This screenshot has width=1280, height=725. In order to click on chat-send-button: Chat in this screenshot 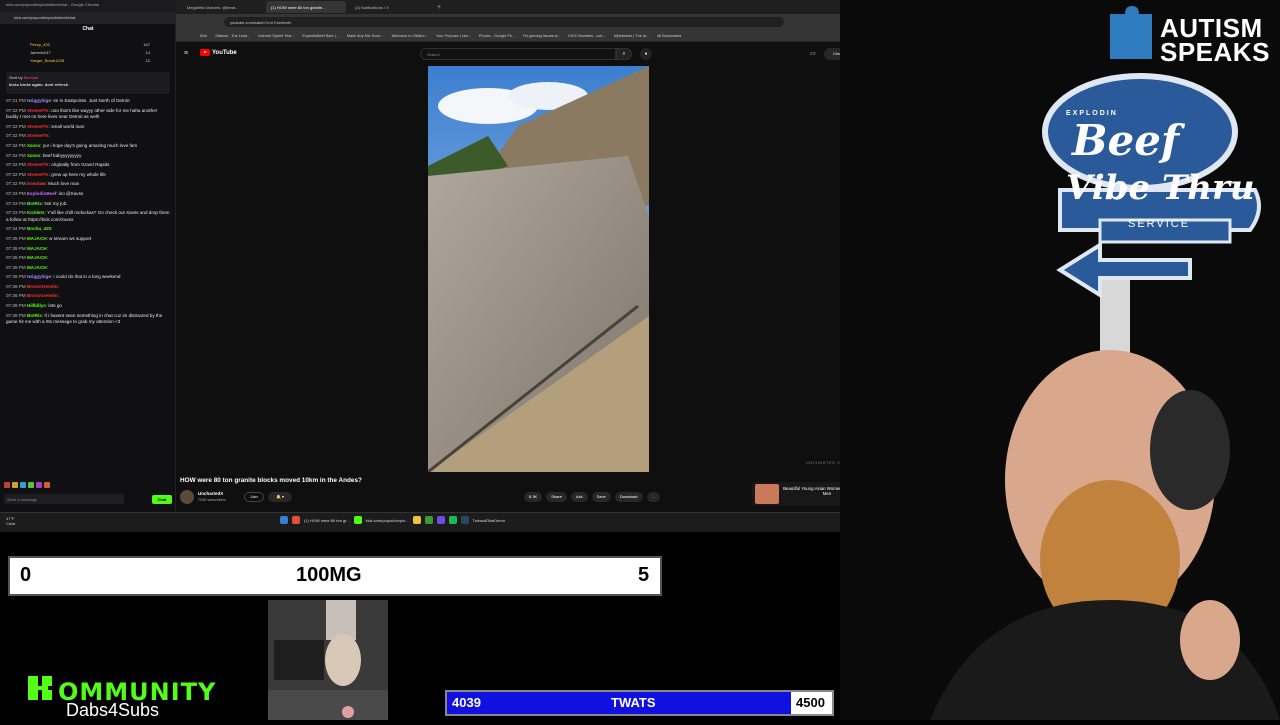, I will do `click(162, 499)`.